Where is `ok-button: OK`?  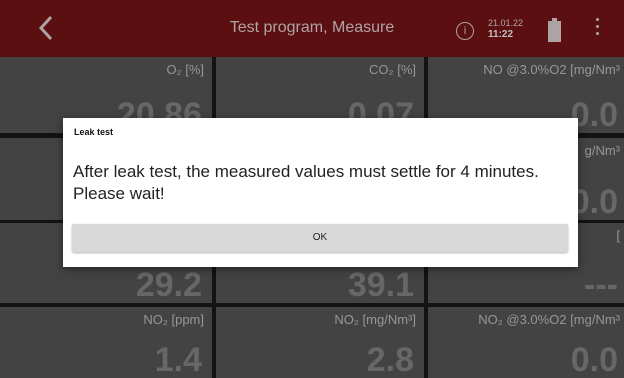 ok-button: OK is located at coordinates (320, 238).